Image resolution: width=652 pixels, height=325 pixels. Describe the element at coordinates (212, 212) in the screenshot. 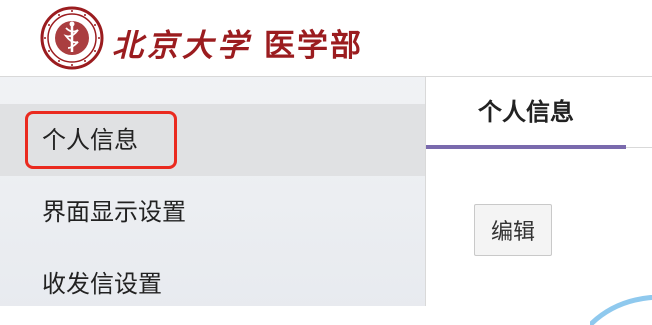

I see `sidebar-item-display-settings: 界面显示设置` at that location.